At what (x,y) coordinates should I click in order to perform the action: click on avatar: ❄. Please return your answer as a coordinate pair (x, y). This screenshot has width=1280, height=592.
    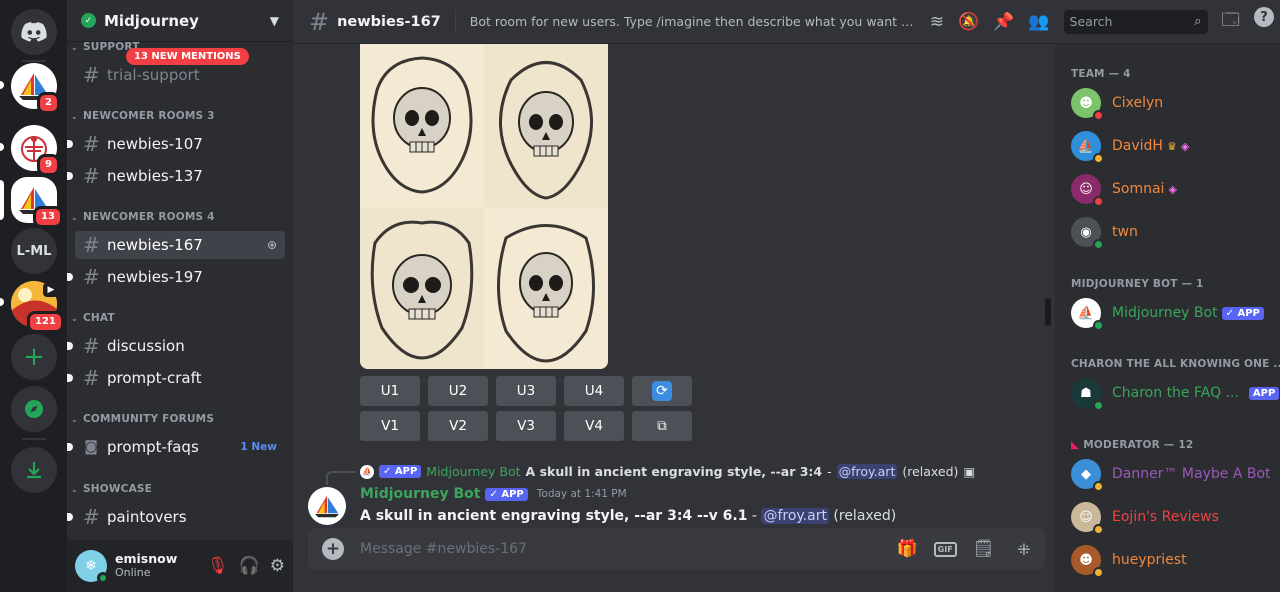
    Looking at the image, I should click on (92, 567).